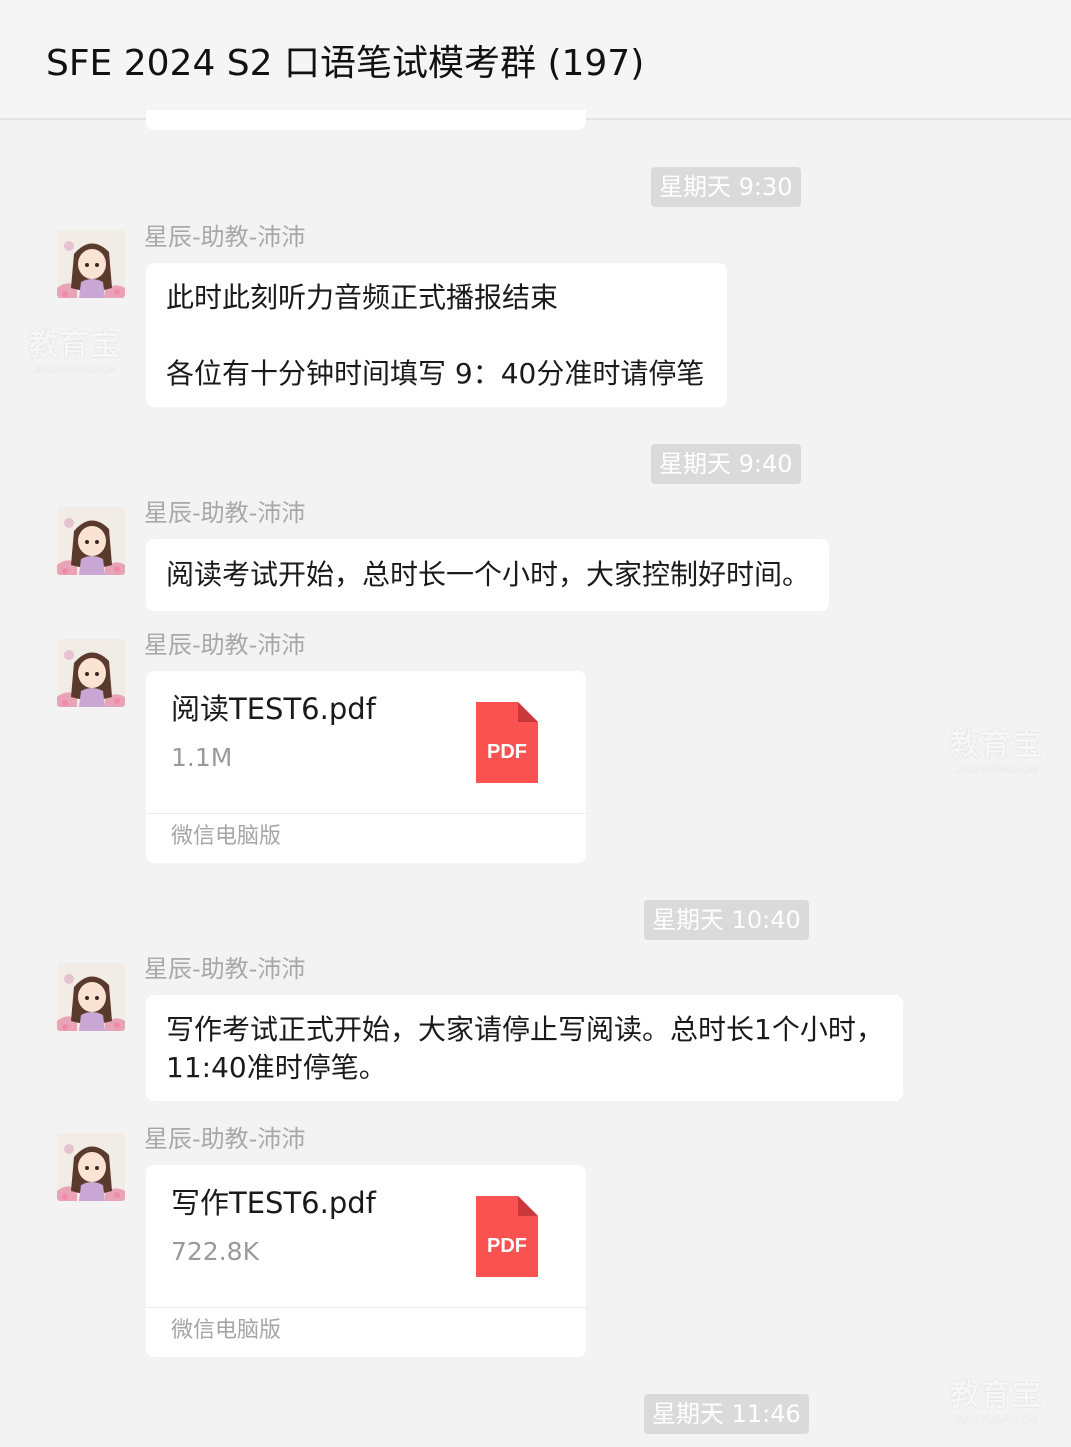  Describe the element at coordinates (202, 757) in the screenshot. I see `file-size: 1.1M` at that location.